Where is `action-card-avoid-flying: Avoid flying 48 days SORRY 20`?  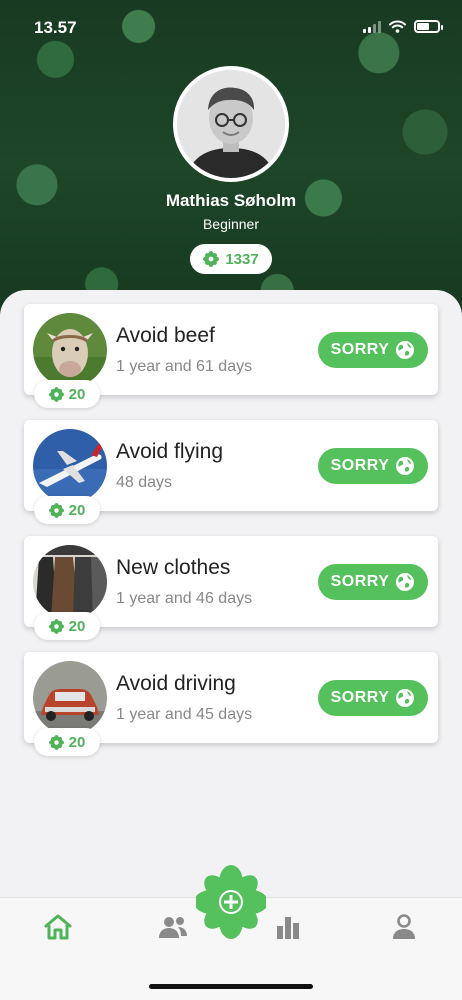
action-card-avoid-flying: Avoid flying 48 days SORRY 20 is located at coordinates (231, 472).